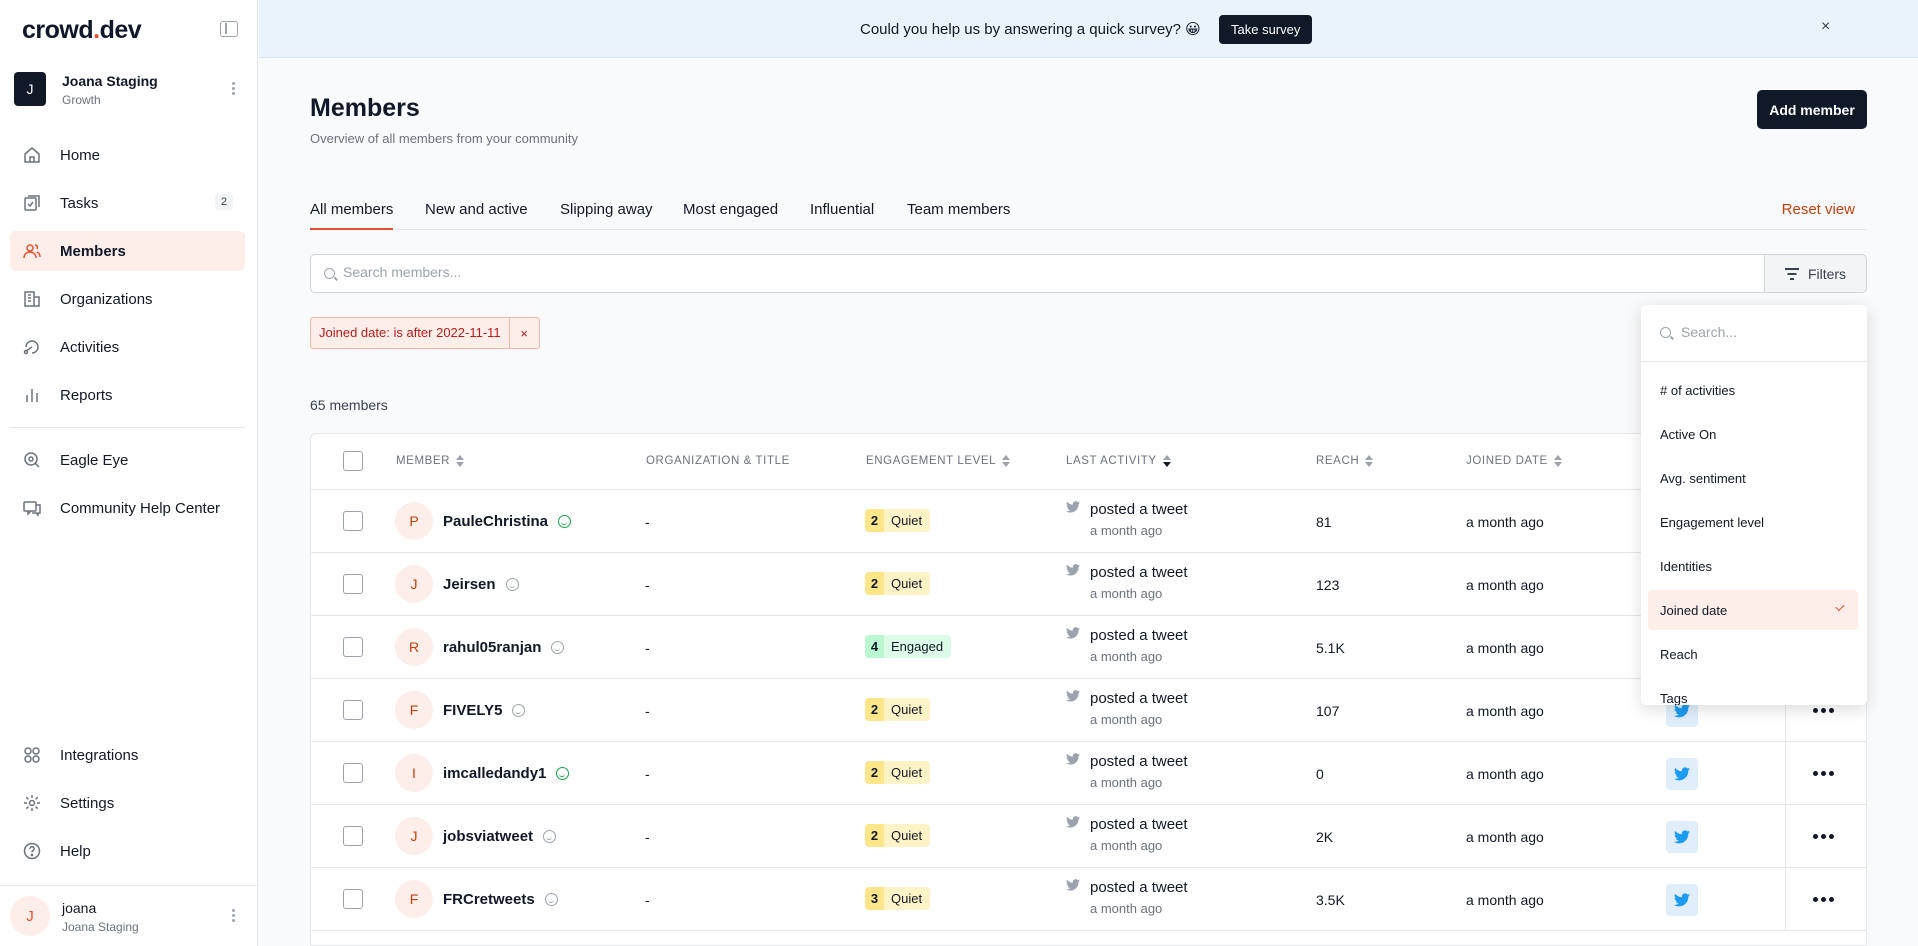 This screenshot has height=946, width=1918. I want to click on member-reach: 123, so click(1328, 585).